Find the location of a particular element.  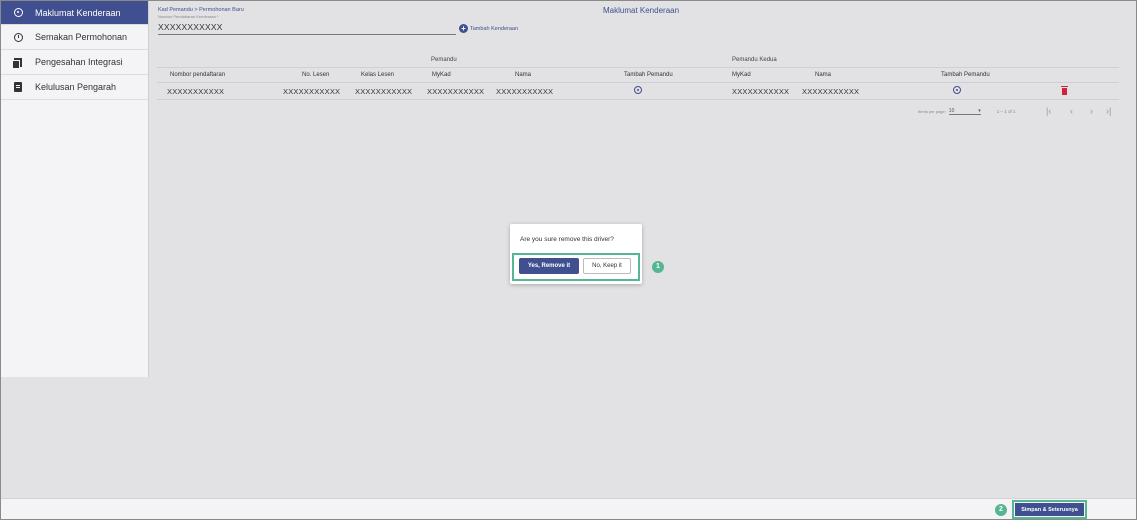

add-second-driver-icon is located at coordinates (957, 90).